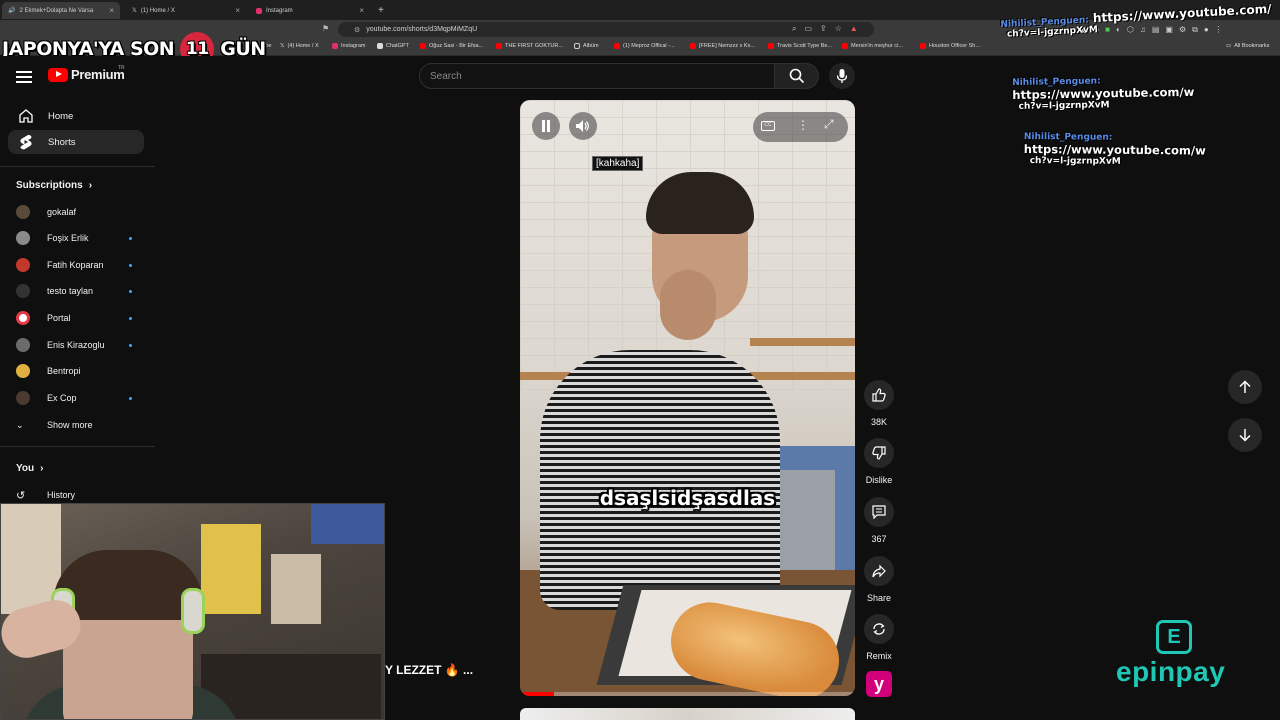 This screenshot has width=1280, height=720. What do you see at coordinates (76, 371) in the screenshot?
I see `subscription-item: Bentropi` at bounding box center [76, 371].